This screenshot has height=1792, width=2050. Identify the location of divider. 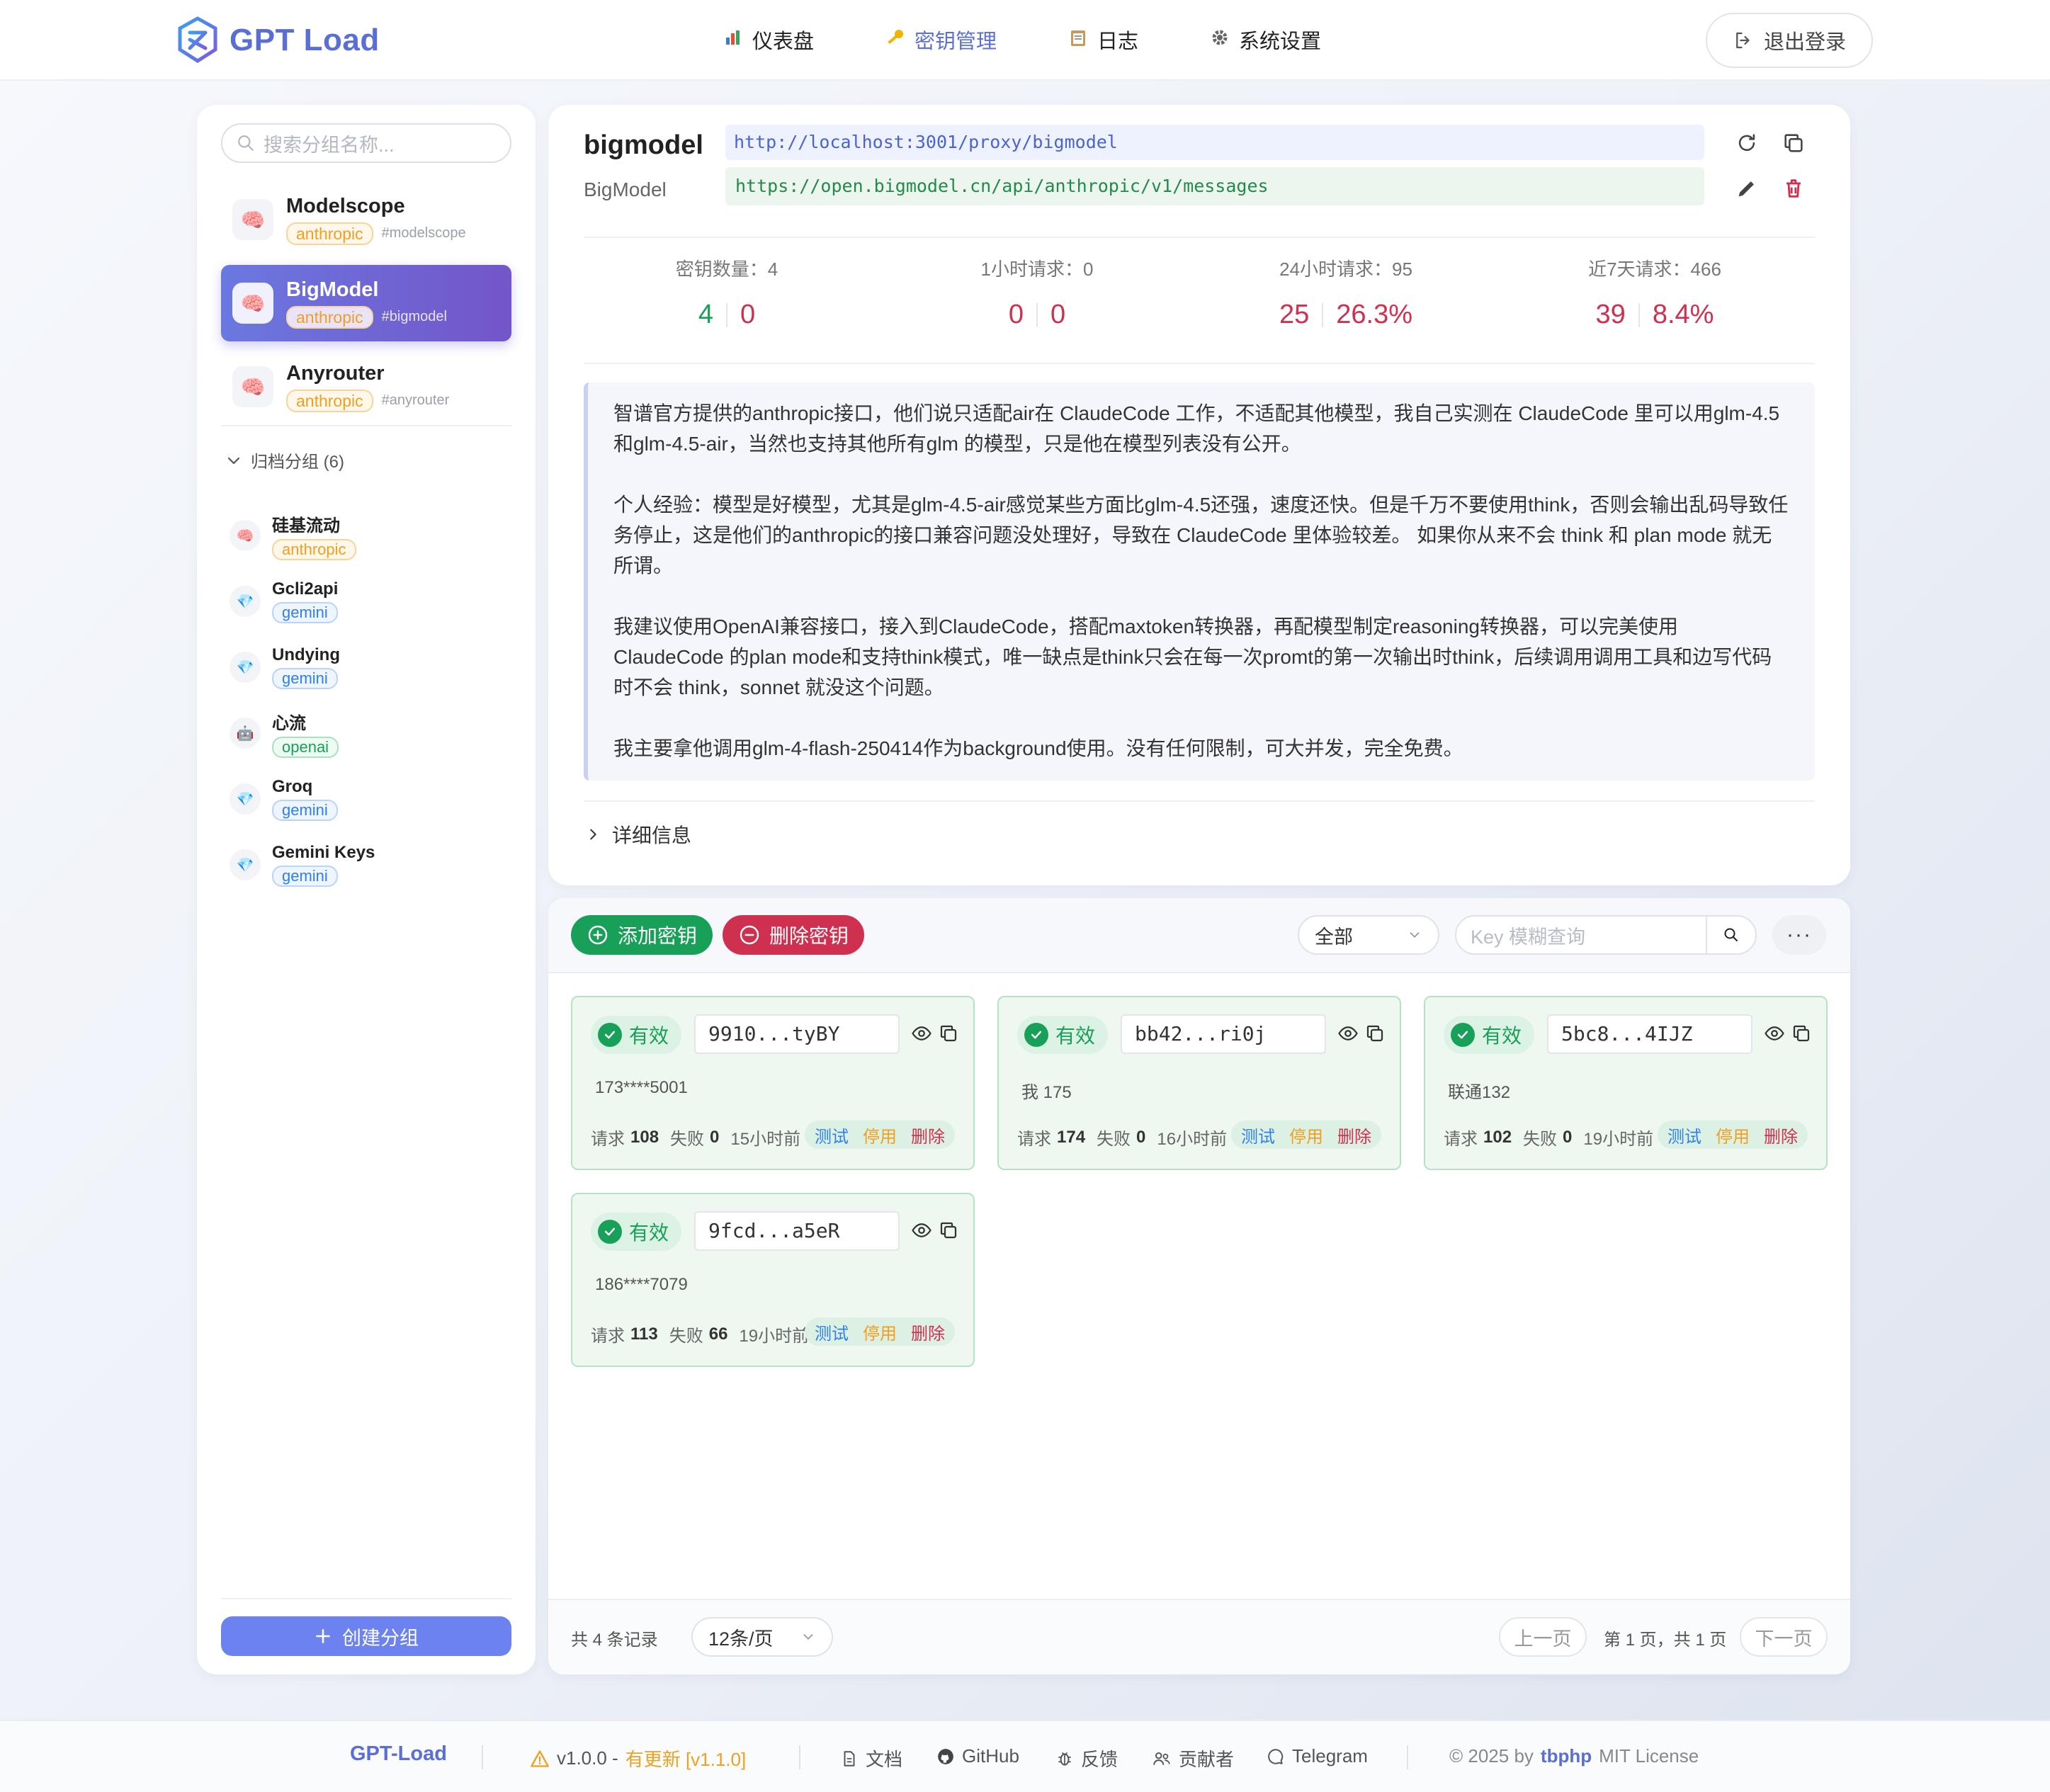
(482, 1757).